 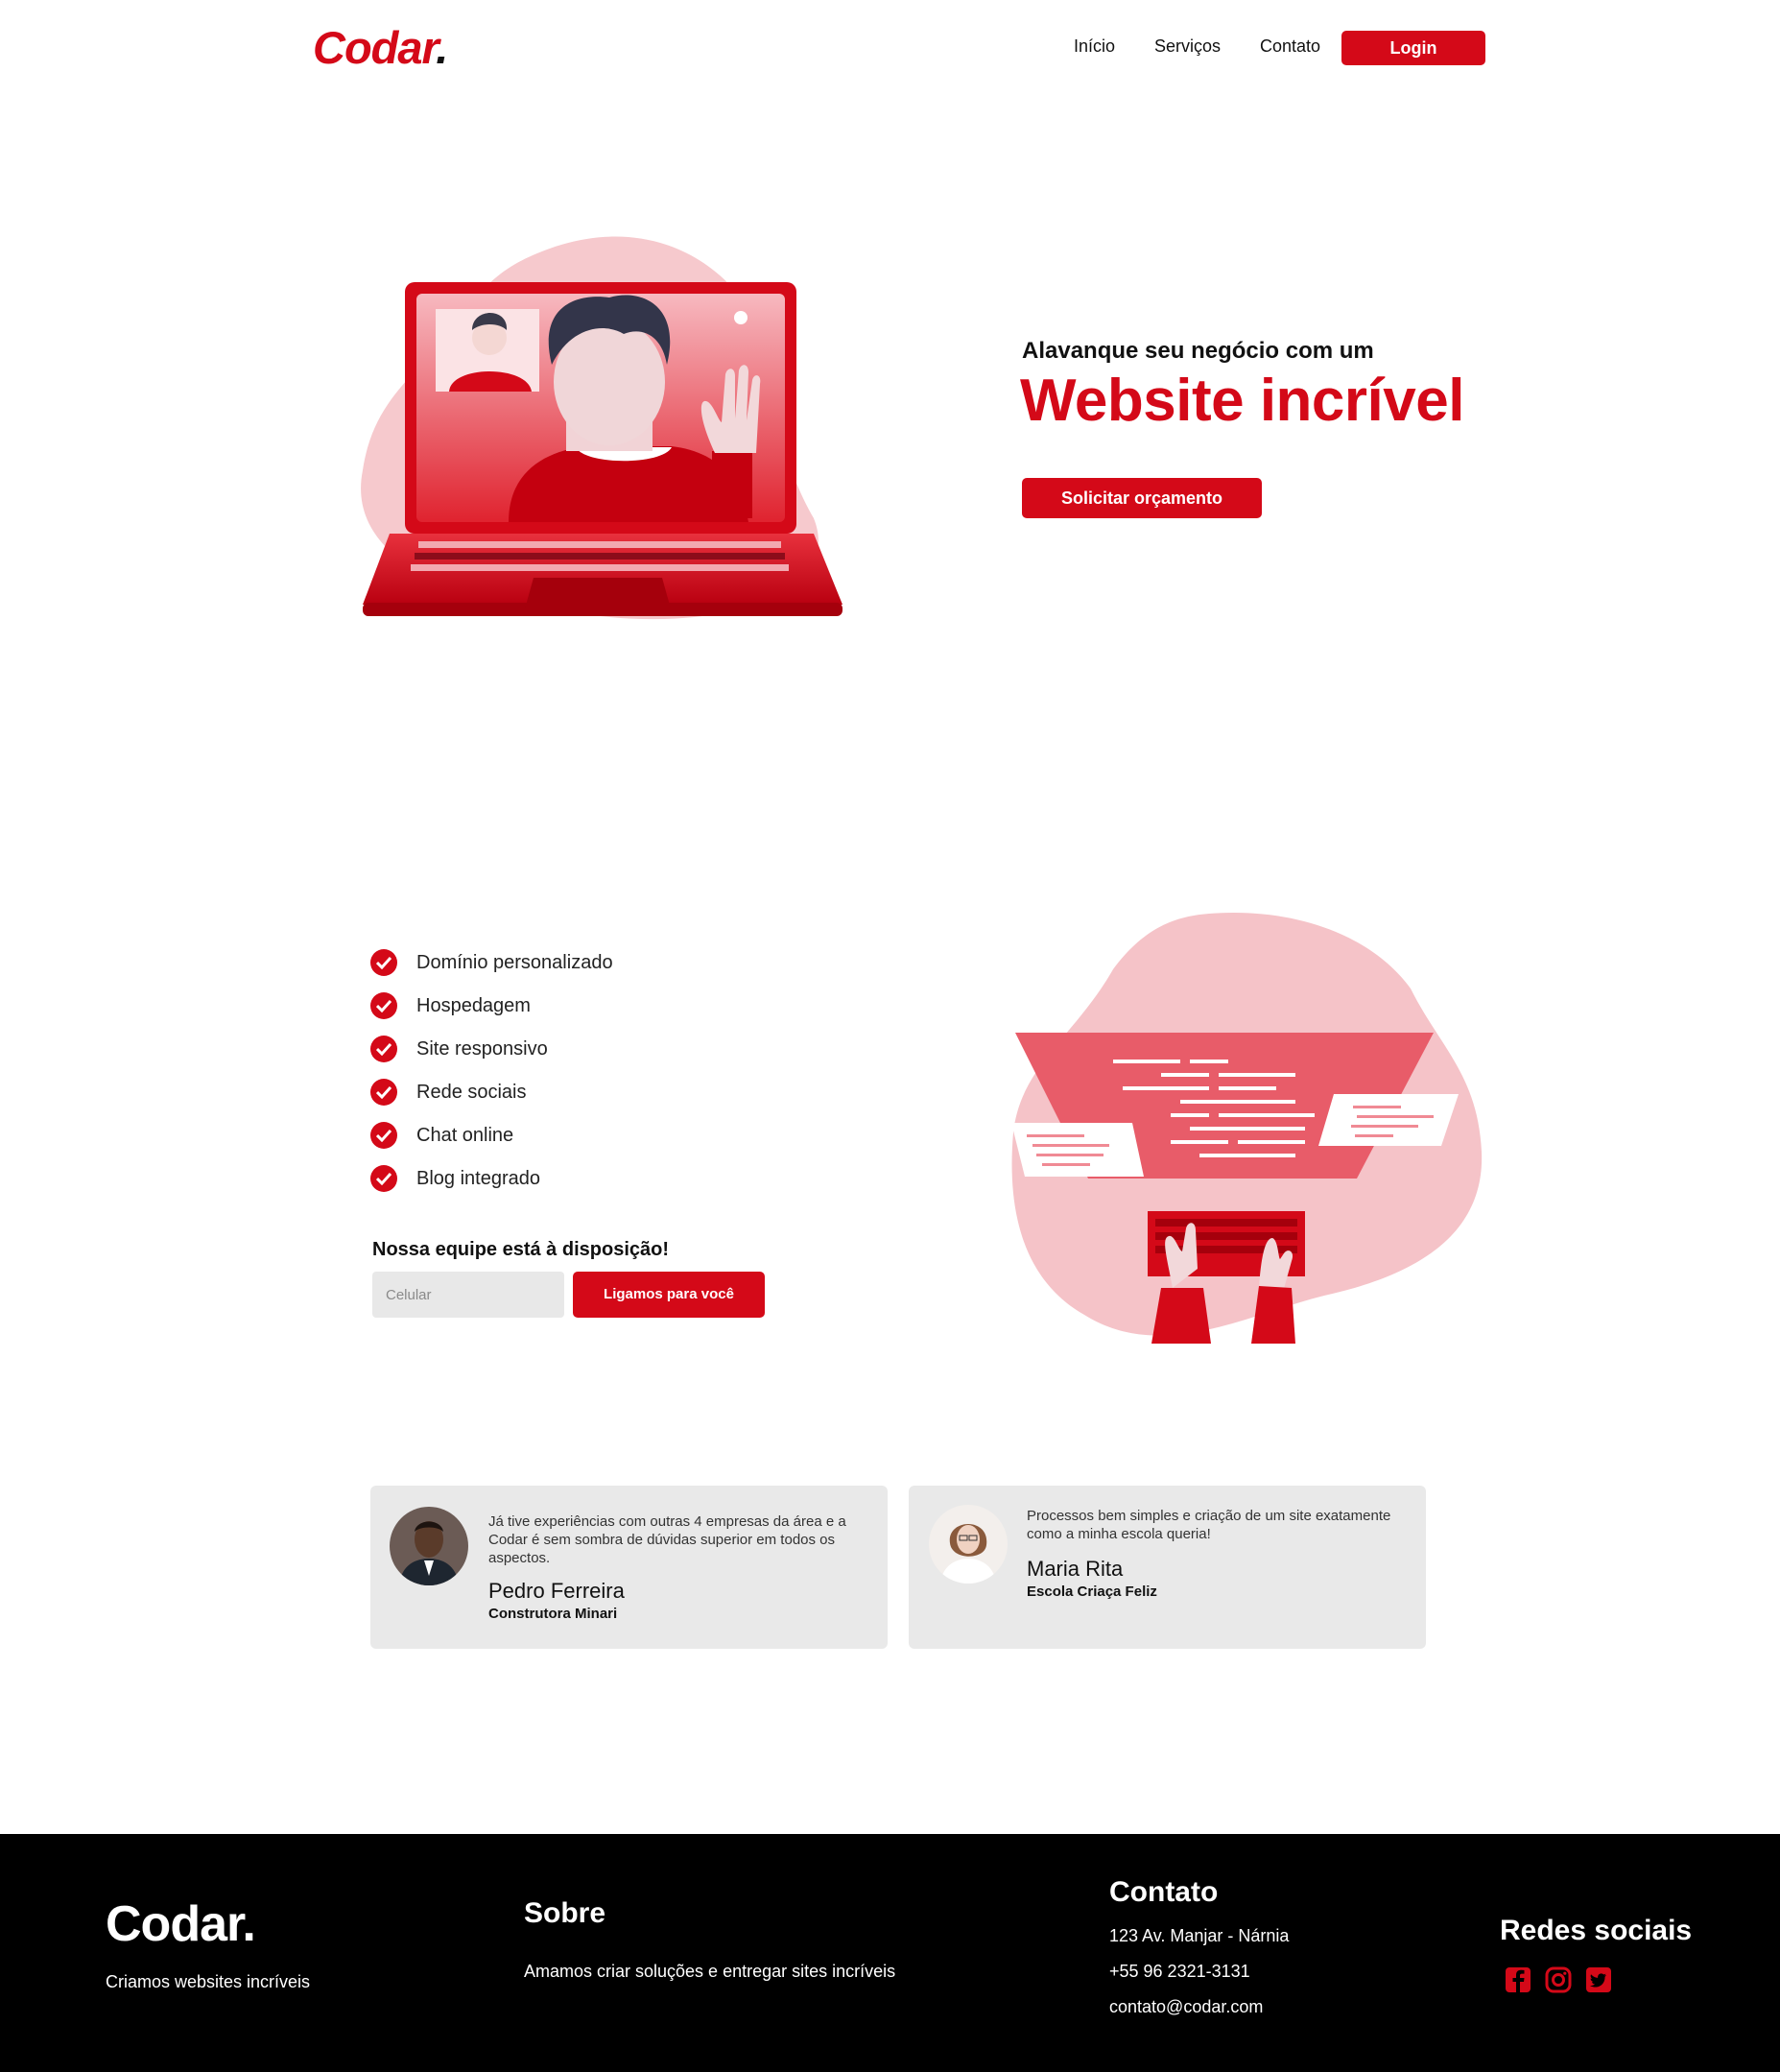 I want to click on feature-label: Rede sociais, so click(x=471, y=1092).